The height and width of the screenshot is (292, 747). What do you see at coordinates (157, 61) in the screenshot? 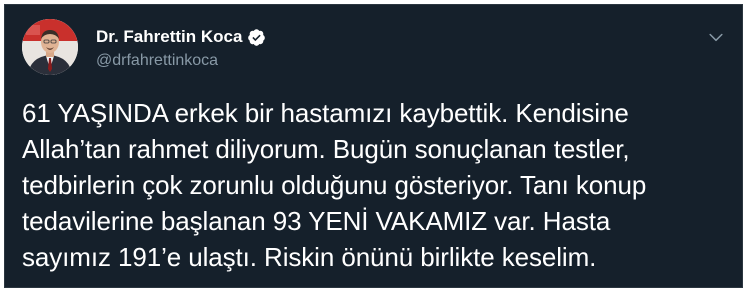
I see `author-handle: @drfahrettinkoca` at bounding box center [157, 61].